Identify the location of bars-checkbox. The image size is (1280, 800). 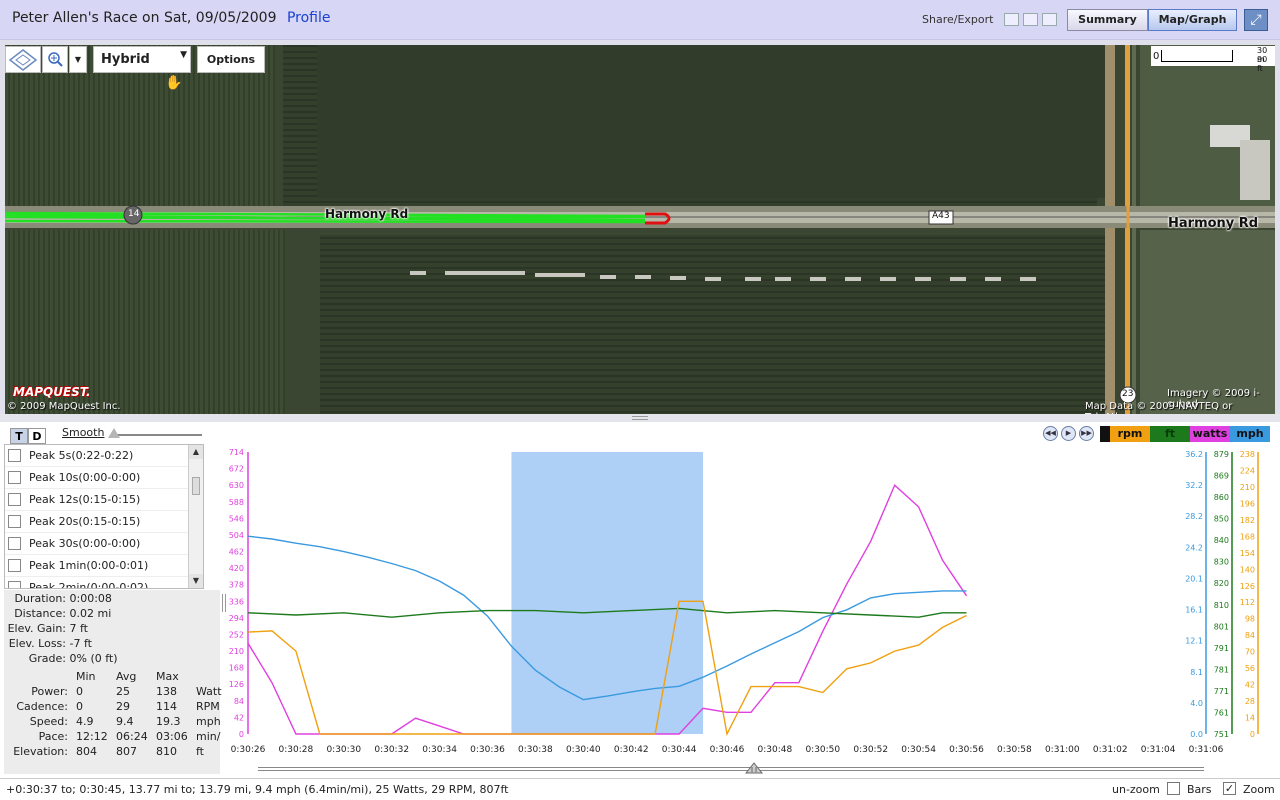
(1173, 788).